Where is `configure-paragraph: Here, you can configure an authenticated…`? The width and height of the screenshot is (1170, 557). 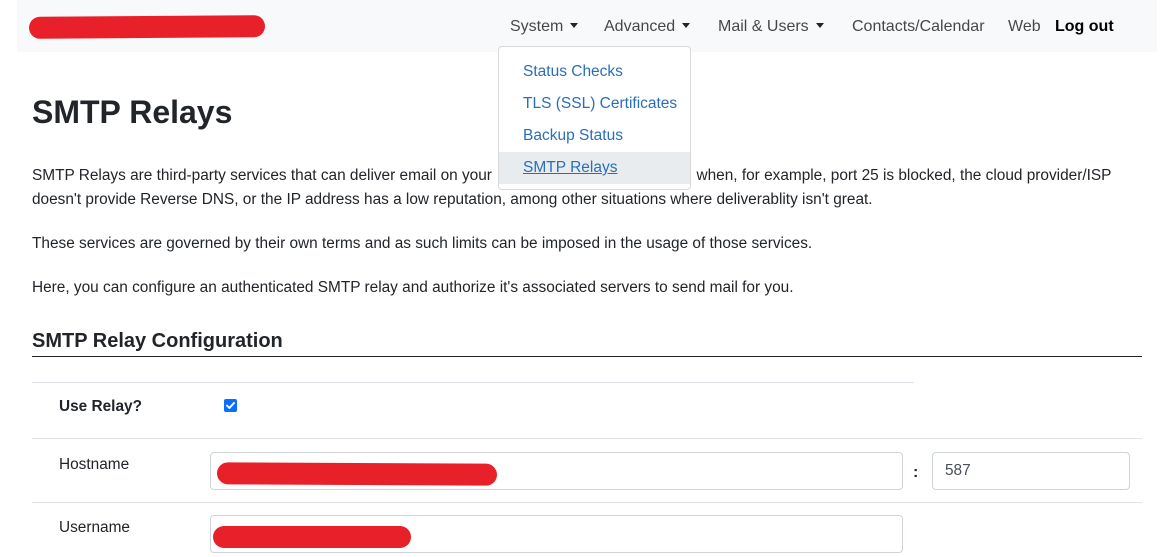
configure-paragraph: Here, you can configure an authenticated… is located at coordinates (413, 287).